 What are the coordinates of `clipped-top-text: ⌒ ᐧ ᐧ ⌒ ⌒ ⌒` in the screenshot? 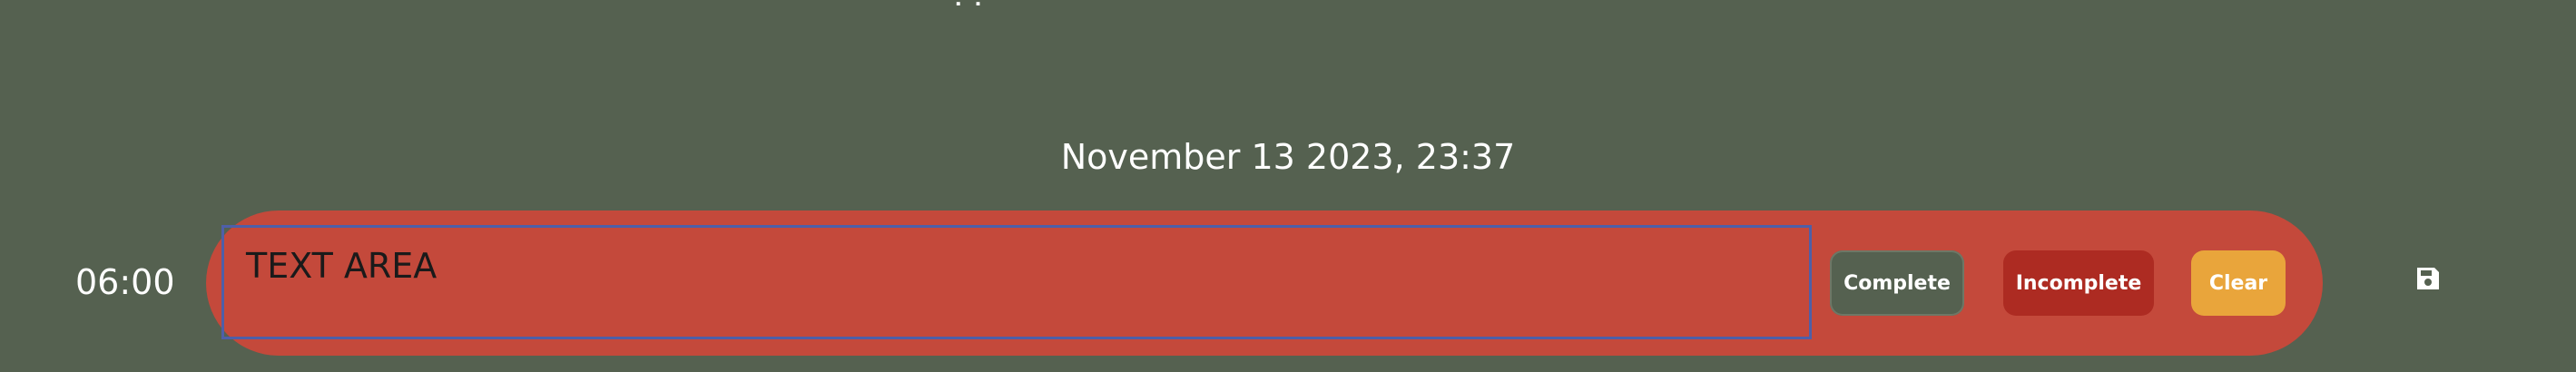 It's located at (1013, 12).